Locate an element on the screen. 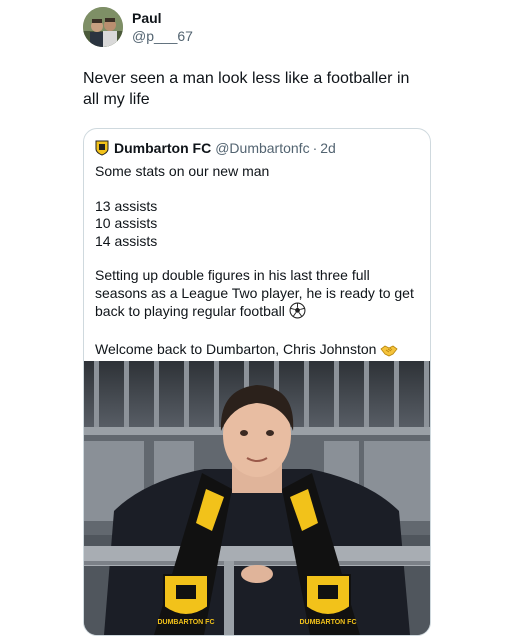 The height and width of the screenshot is (640, 513). quoted-line-intro: Some stats on our new man is located at coordinates (182, 171).